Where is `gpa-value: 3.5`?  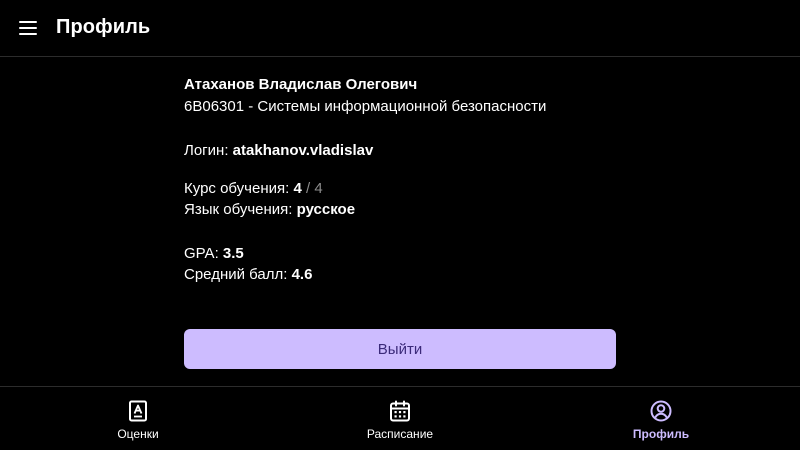
gpa-value: 3.5 is located at coordinates (233, 253).